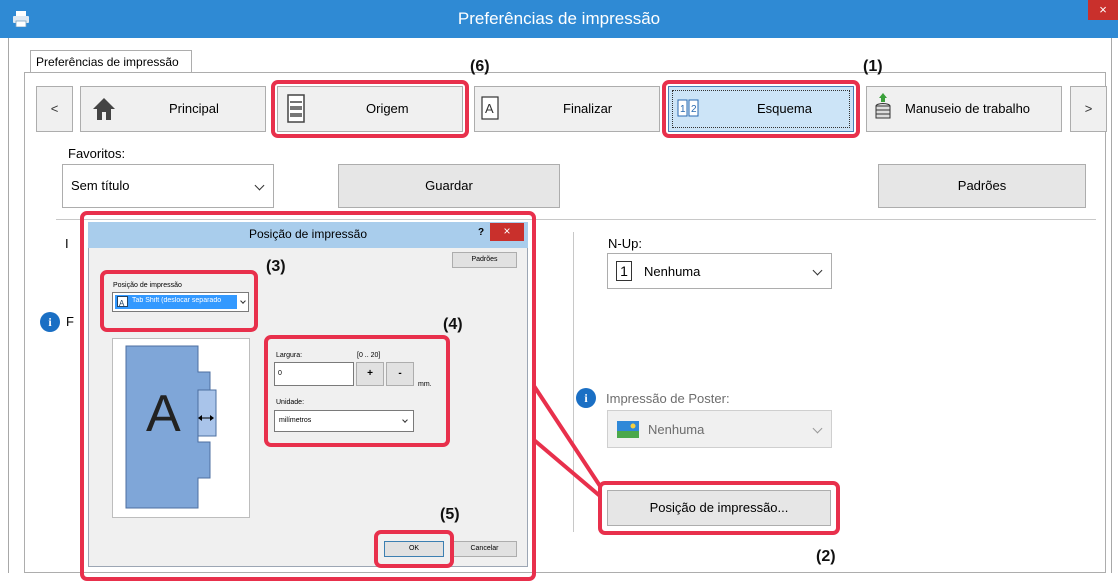 The image size is (1118, 581). I want to click on callout-5: (5), so click(450, 514).